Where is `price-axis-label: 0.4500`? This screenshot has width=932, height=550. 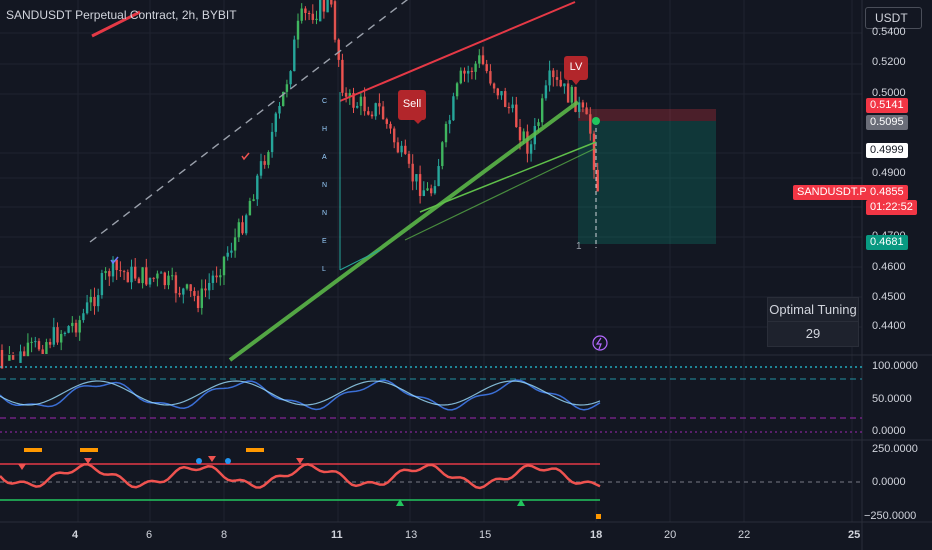 price-axis-label: 0.4500 is located at coordinates (889, 297).